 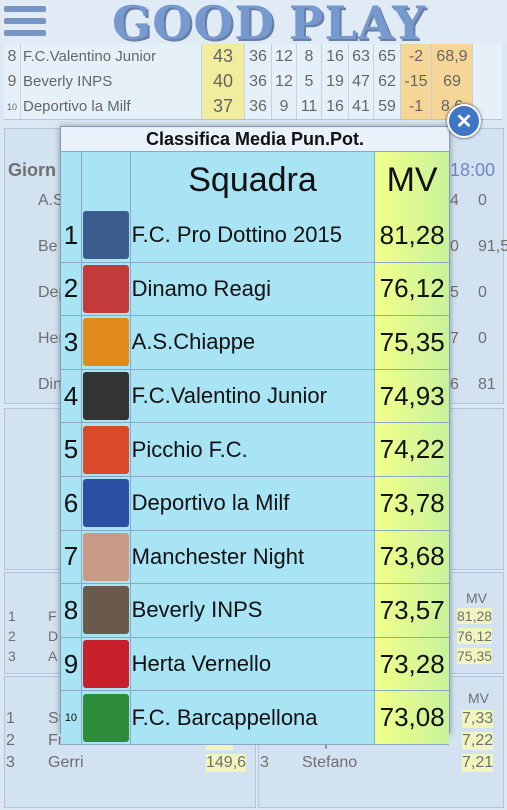 I want to click on team-name: A.S.Chiappe, so click(x=253, y=342).